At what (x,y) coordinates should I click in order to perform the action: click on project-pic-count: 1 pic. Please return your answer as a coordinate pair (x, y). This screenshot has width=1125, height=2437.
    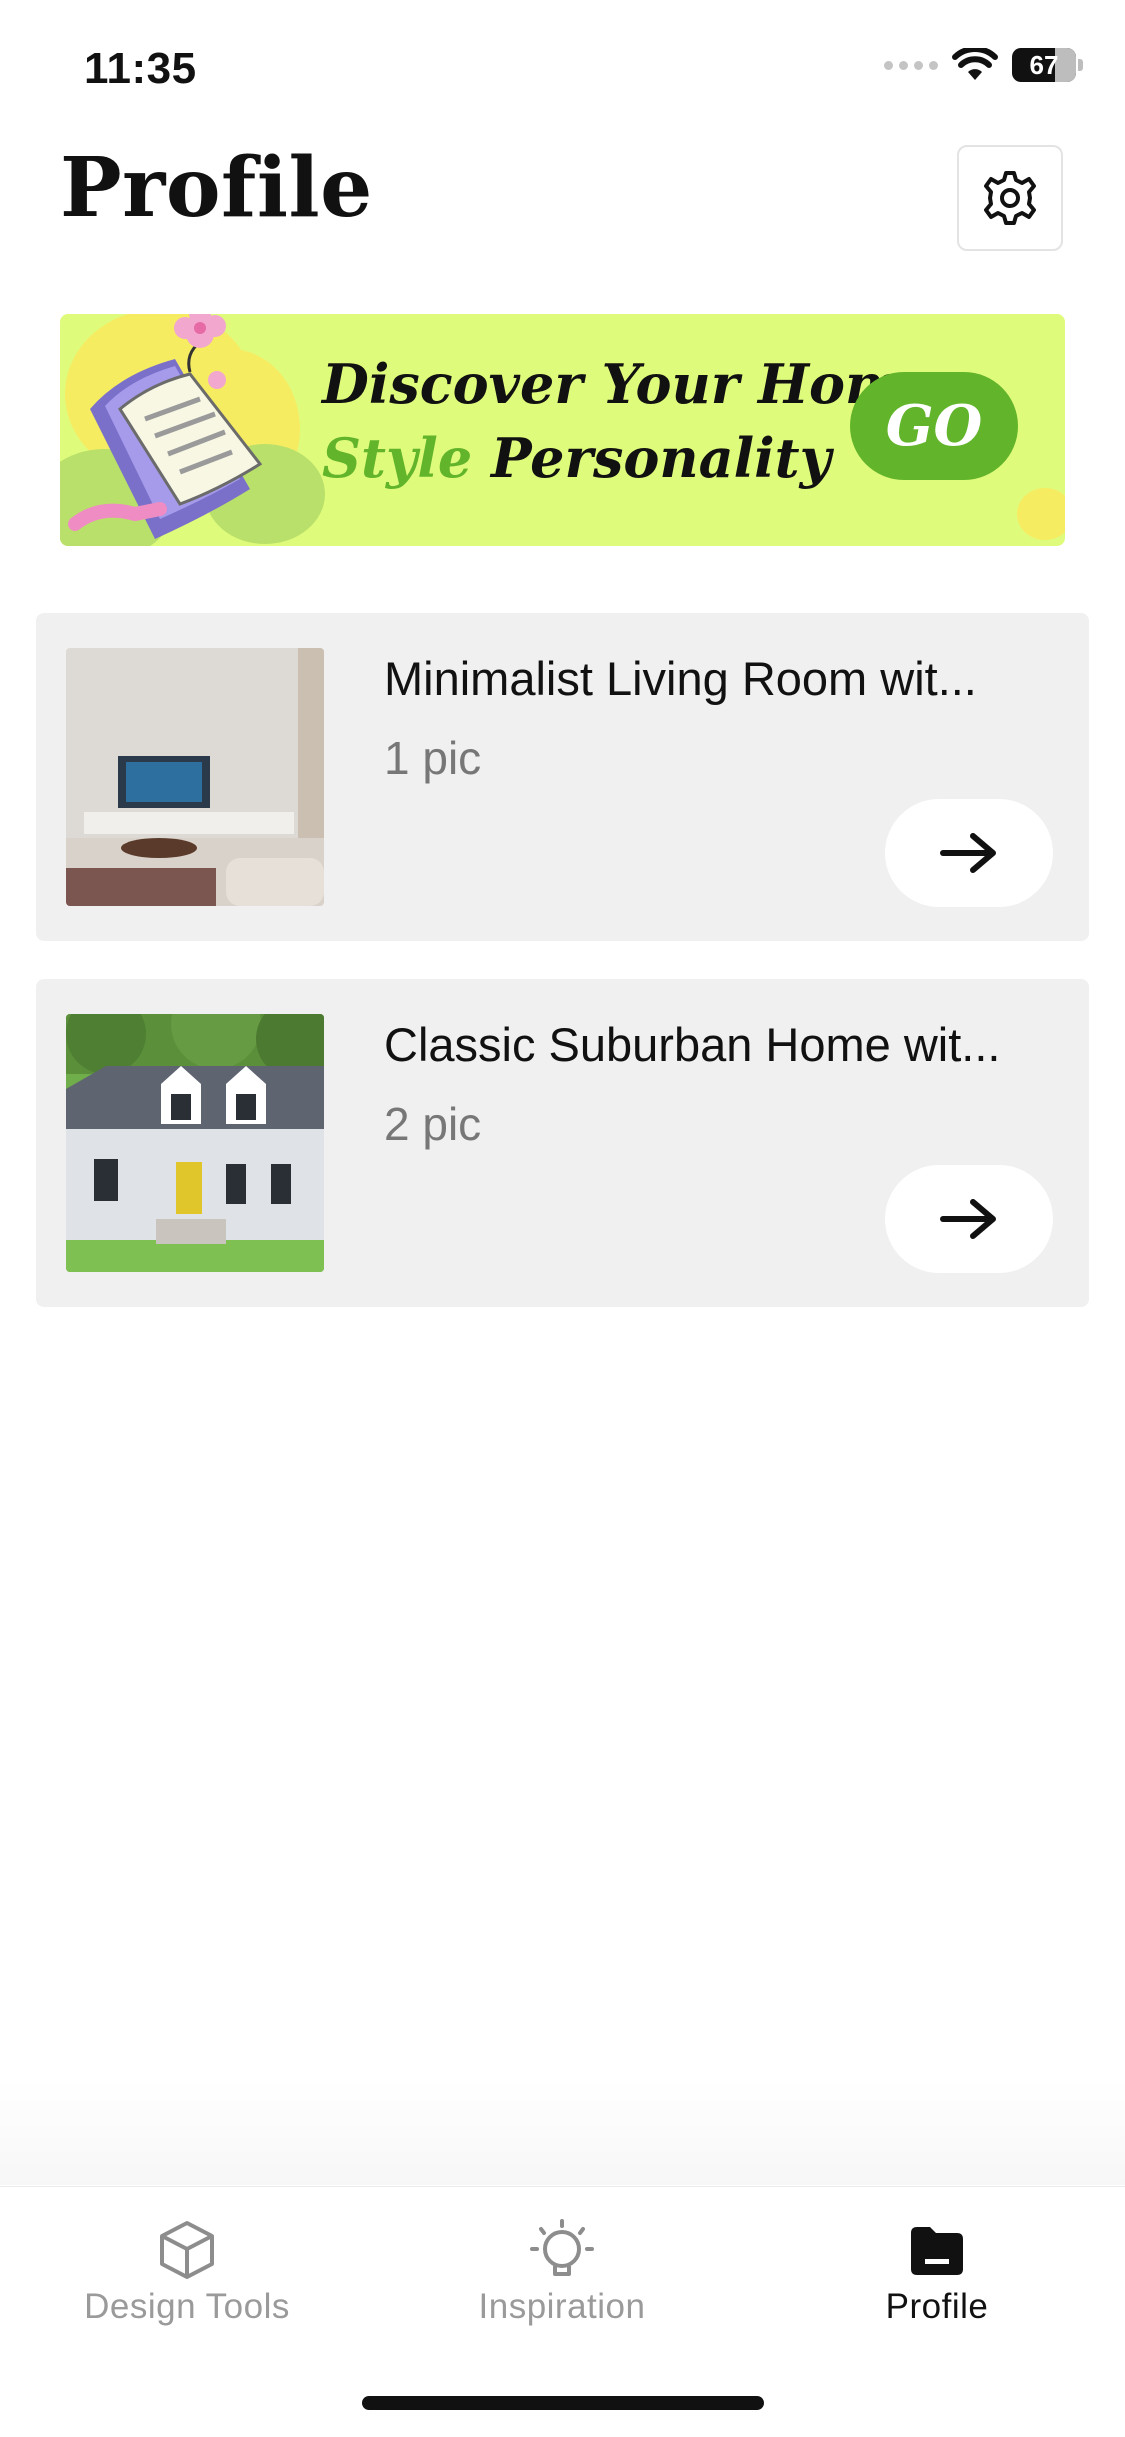
    Looking at the image, I should click on (433, 758).